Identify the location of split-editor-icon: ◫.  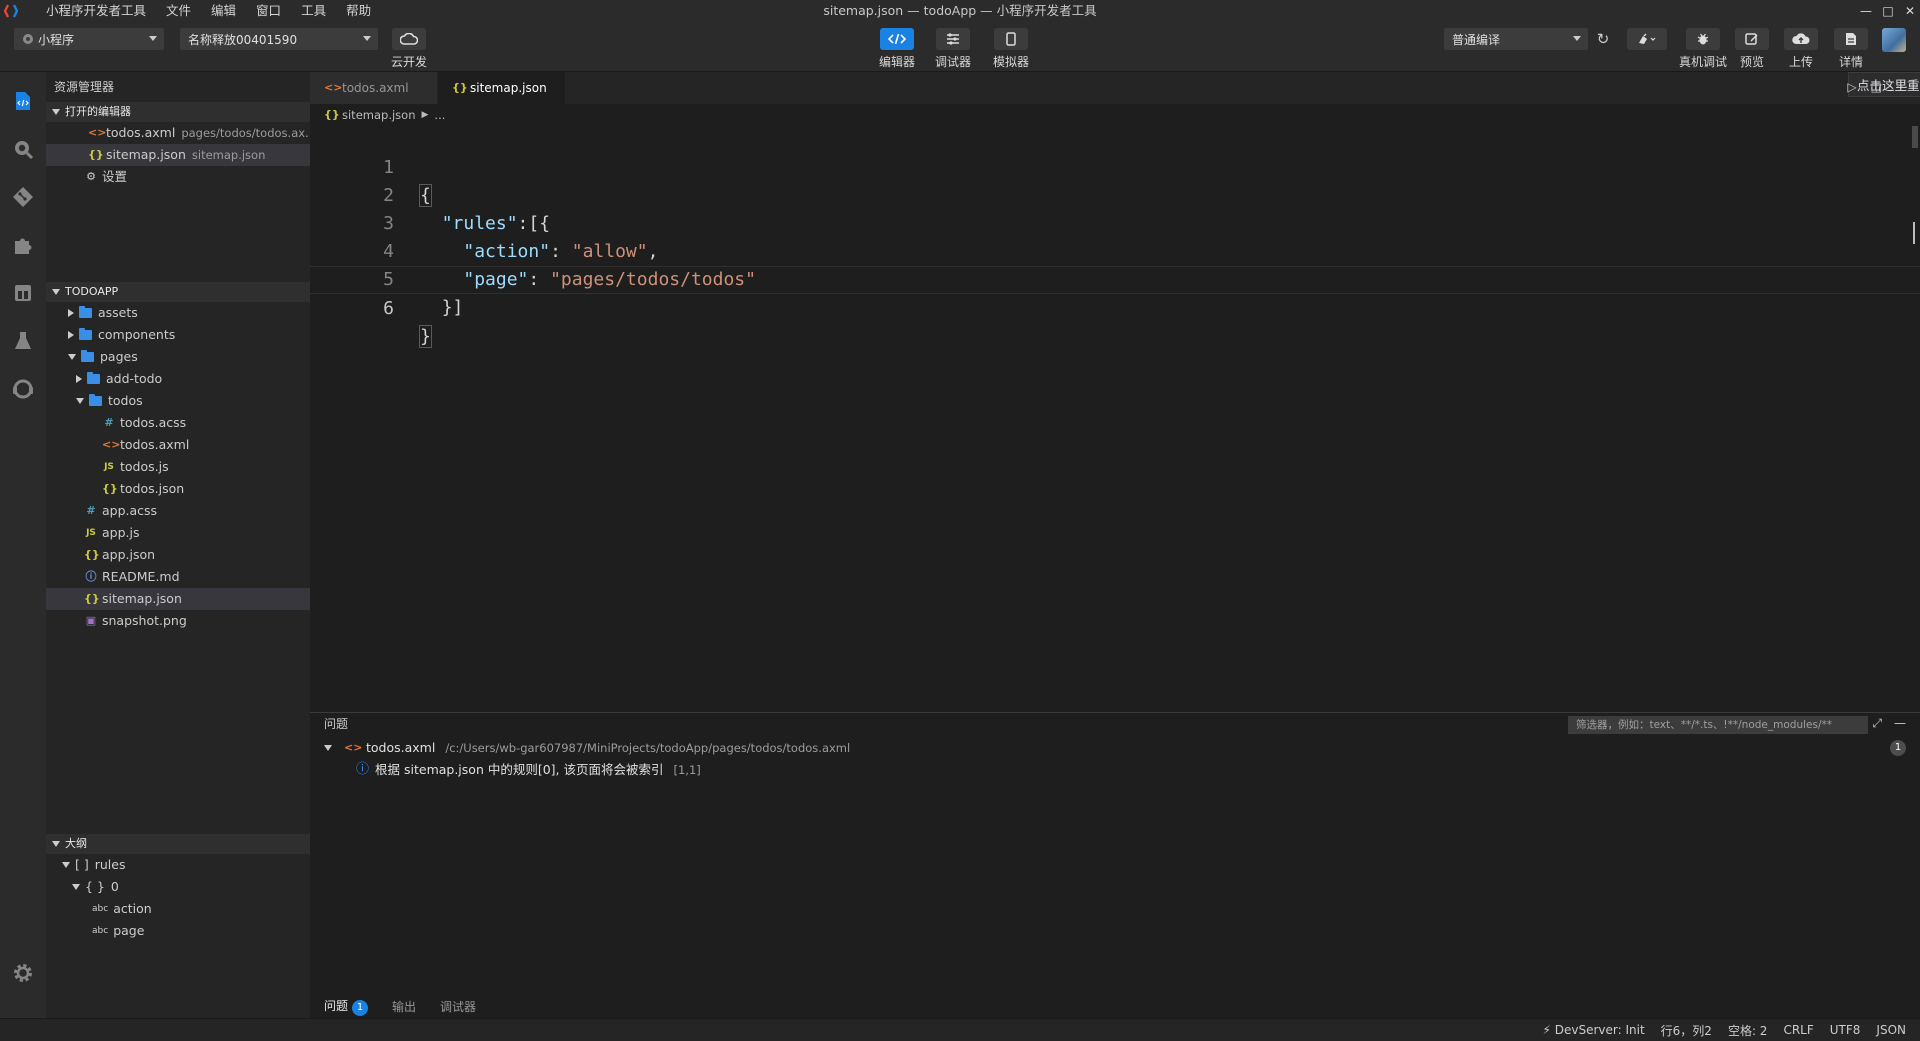
(1876, 87).